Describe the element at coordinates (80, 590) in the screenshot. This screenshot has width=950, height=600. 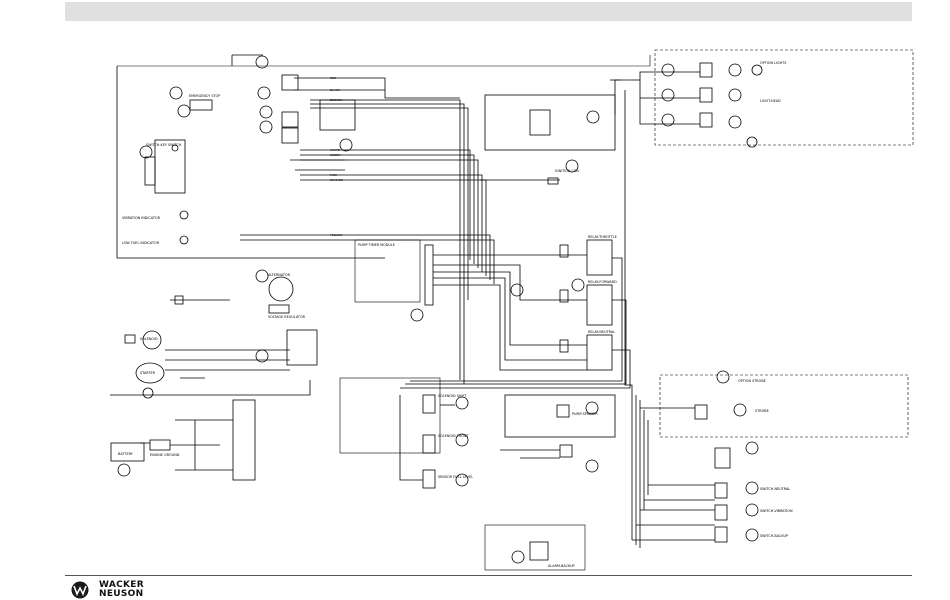
I see `wacker-neuson-logo-icon` at that location.